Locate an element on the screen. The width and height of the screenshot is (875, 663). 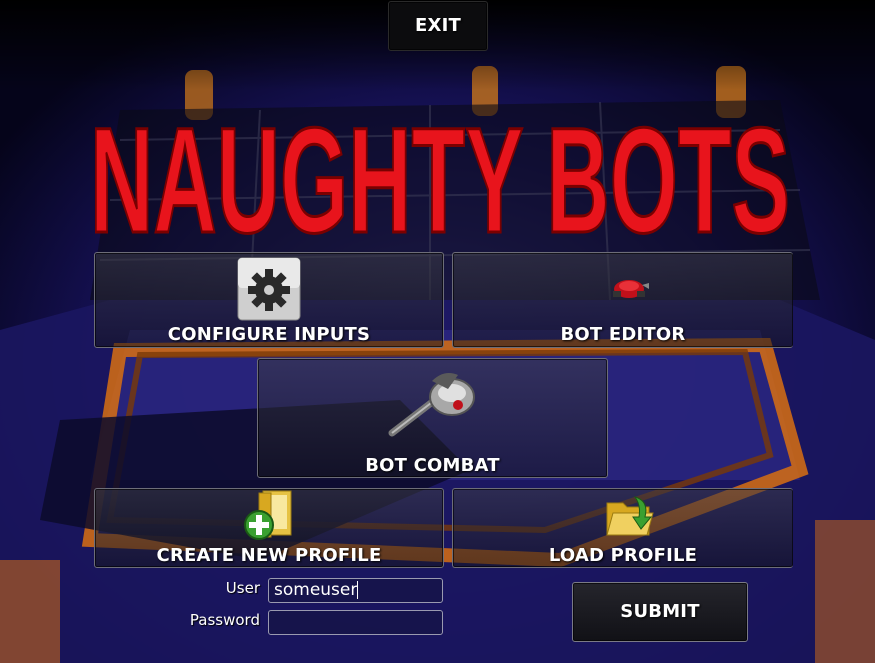
password-input is located at coordinates (355, 622).